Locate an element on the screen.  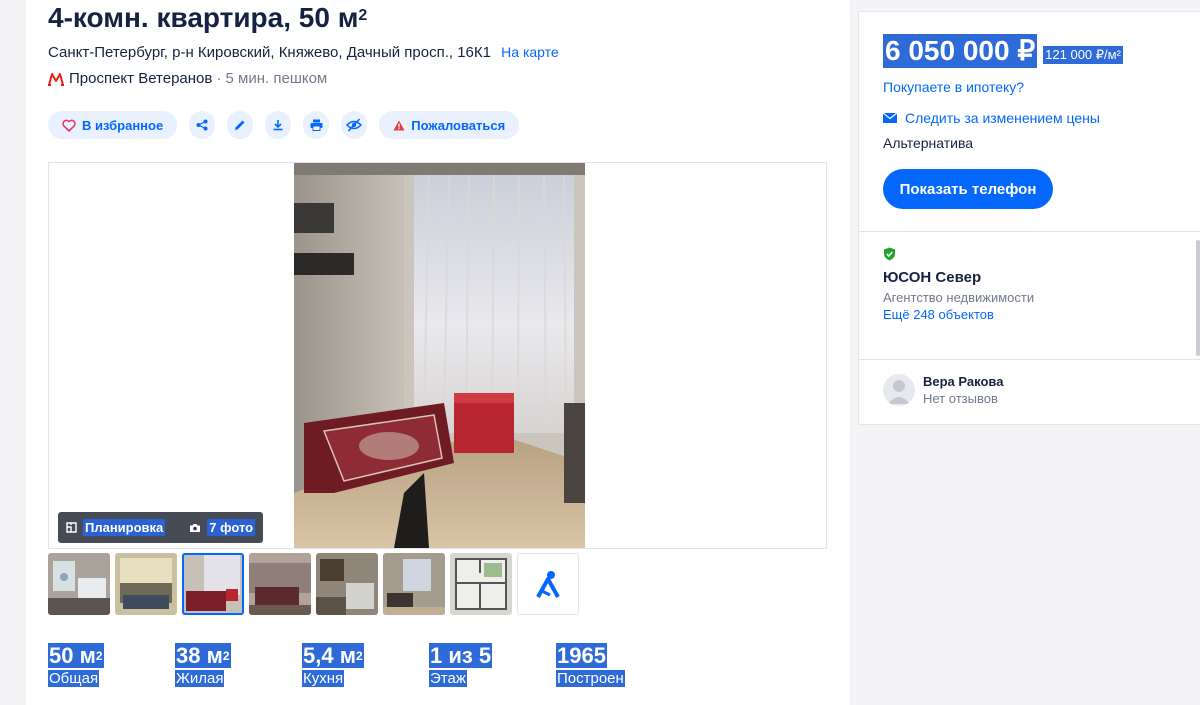
edit-button is located at coordinates (240, 125).